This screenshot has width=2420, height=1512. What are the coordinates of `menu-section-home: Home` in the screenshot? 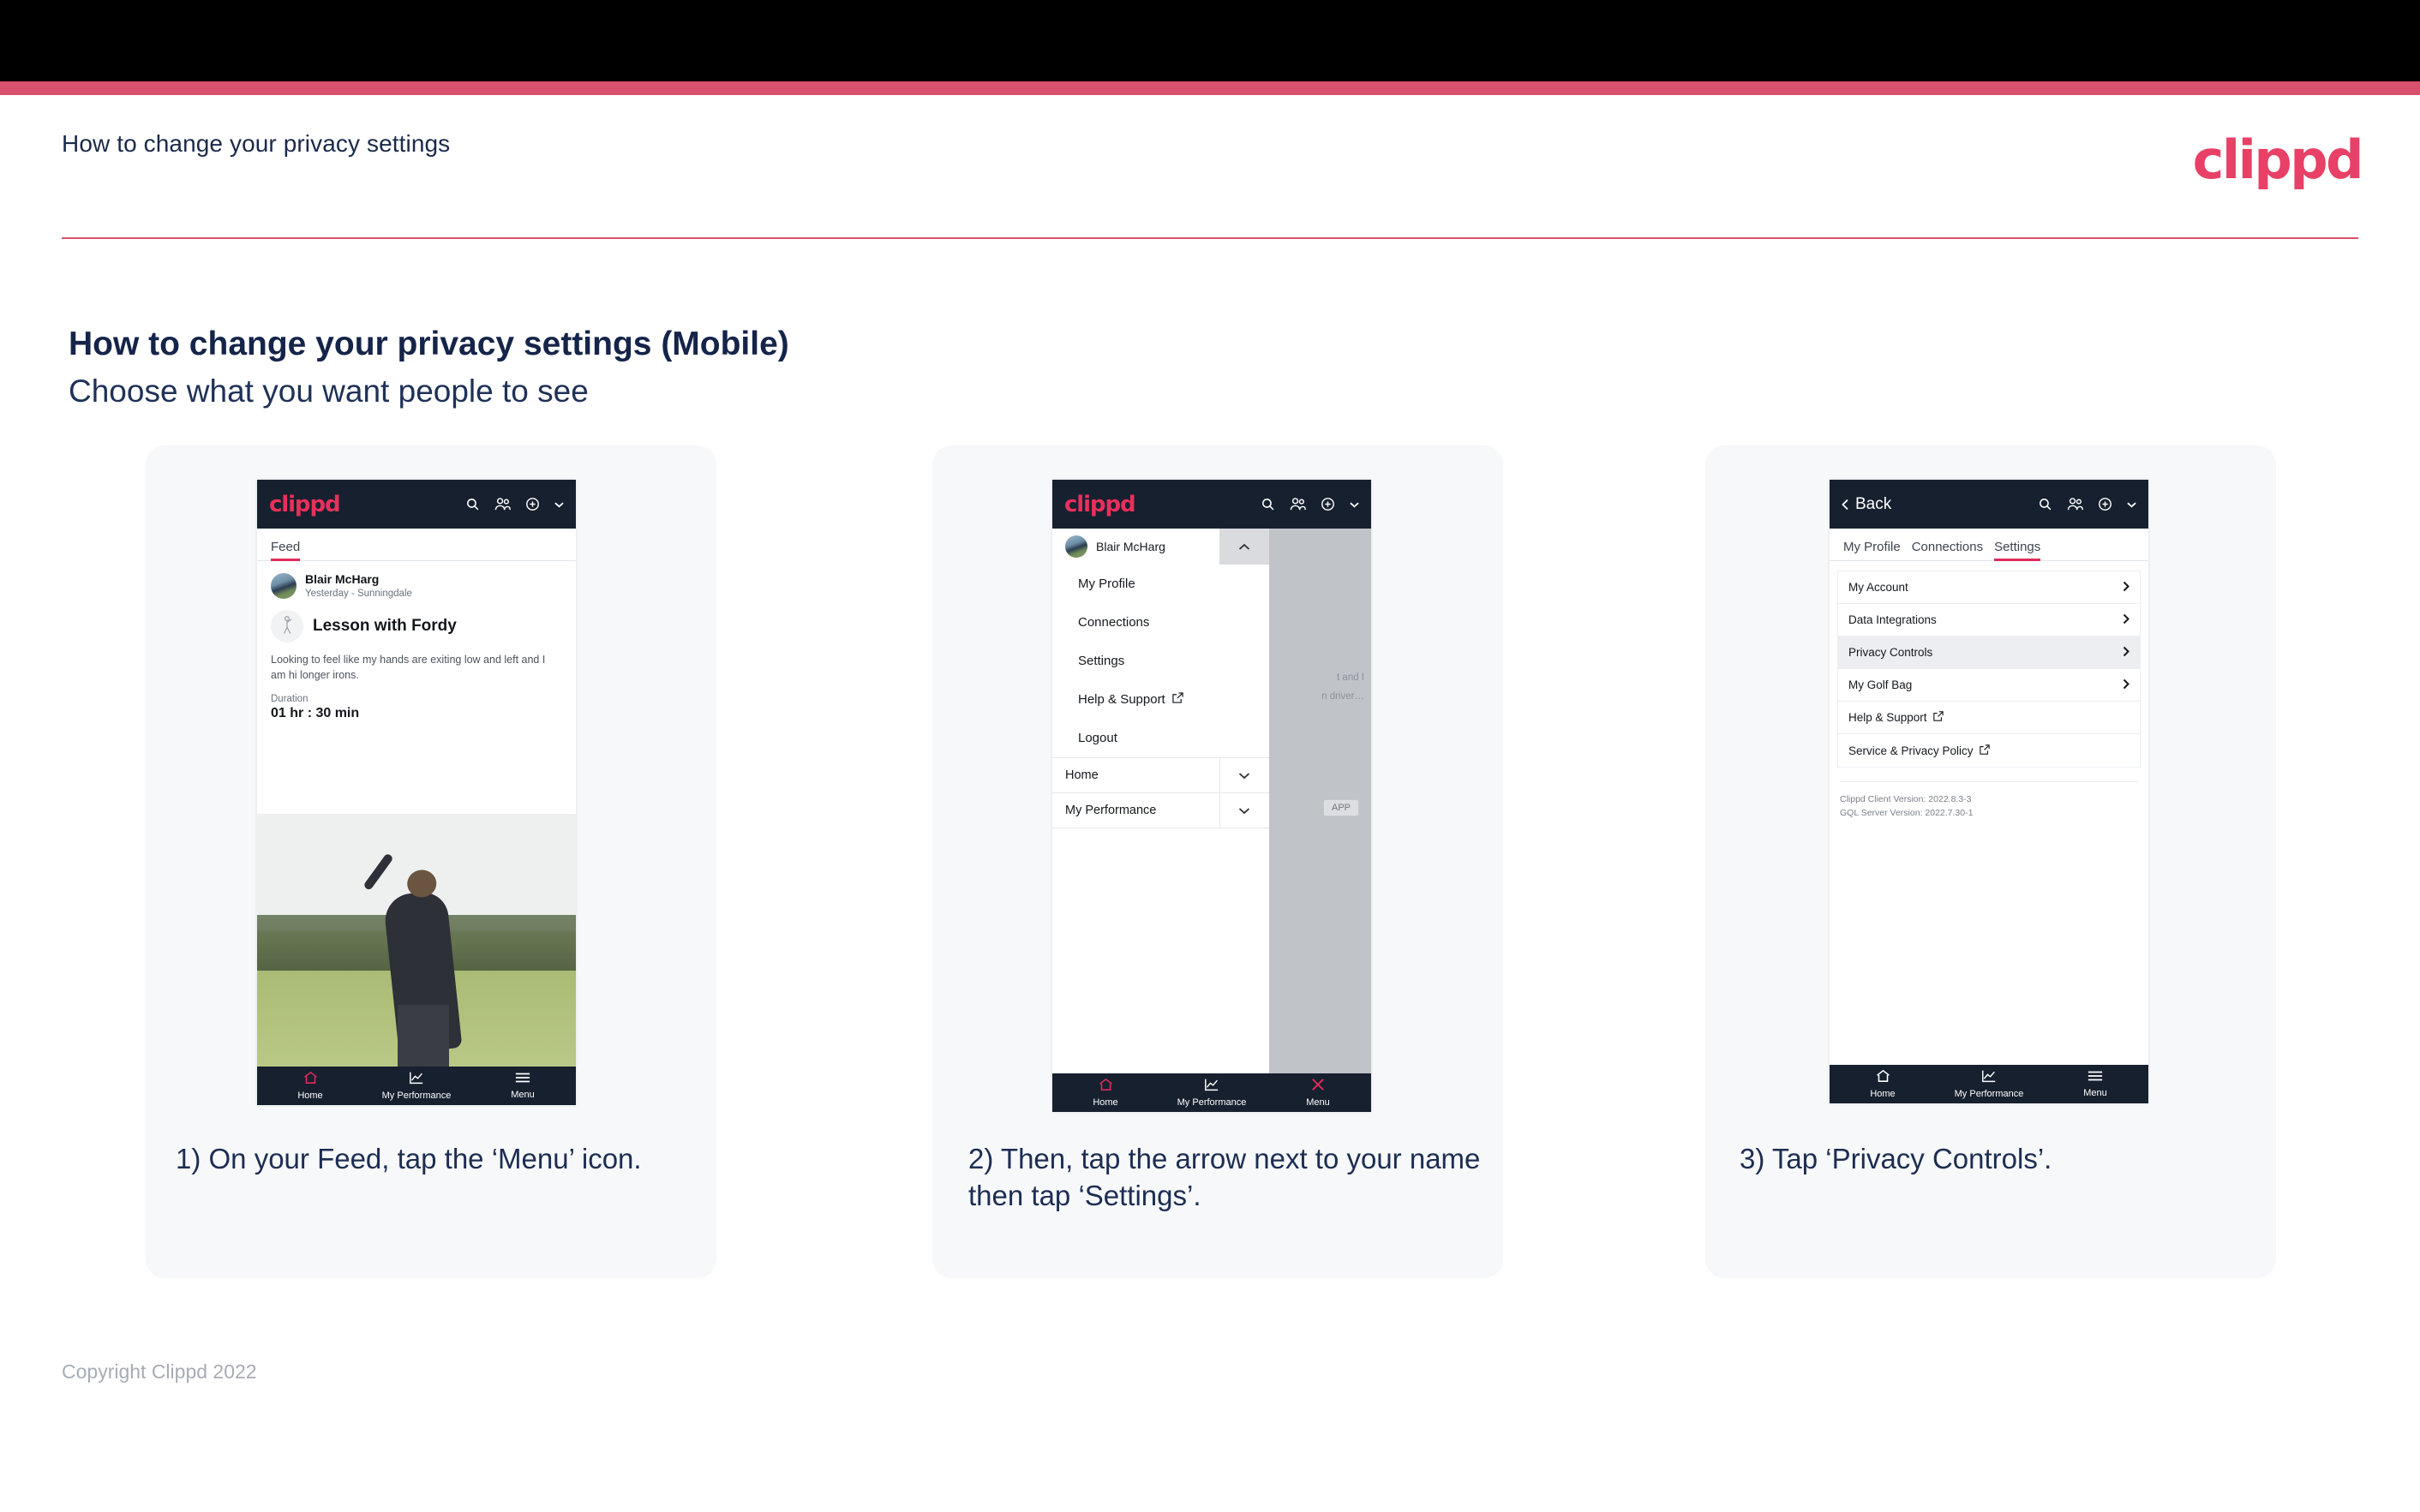 It's located at (1160, 774).